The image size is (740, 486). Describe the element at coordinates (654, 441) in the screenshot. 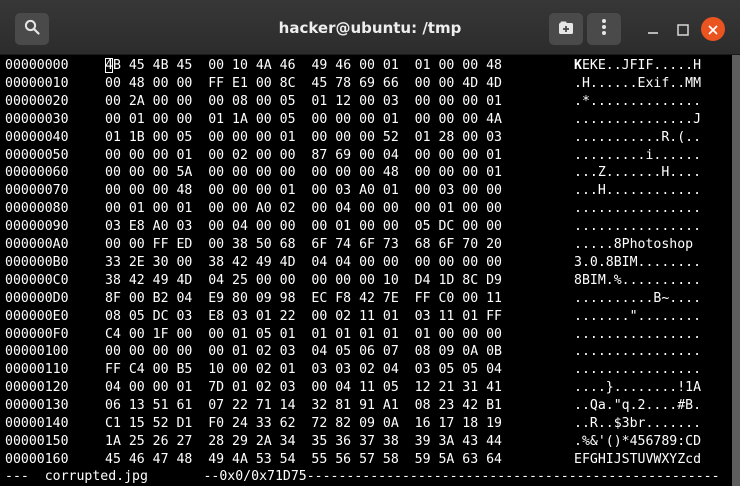

I see `row-ascii: .%&'()*456789:CD` at that location.